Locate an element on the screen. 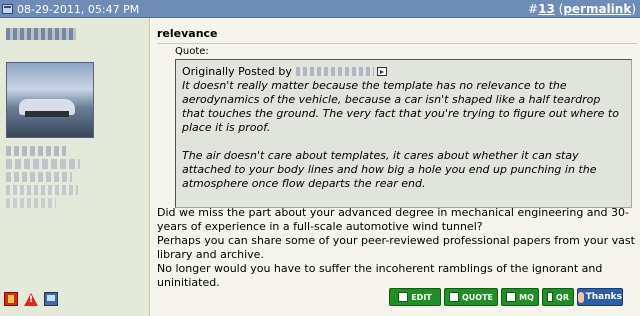 This screenshot has height=316, width=640. permalink-close: ) is located at coordinates (633, 9).